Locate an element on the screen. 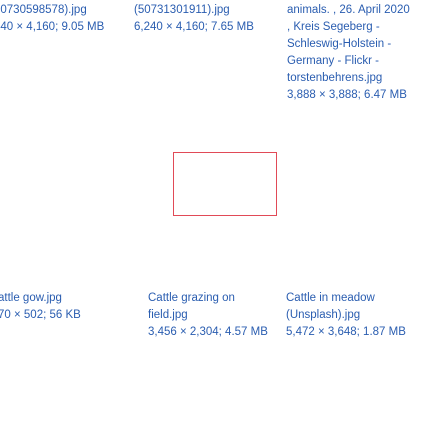 This screenshot has height=448, width=448. file-dimensions-size: 3,888 × 3,888; 6.47 MB is located at coordinates (347, 95).